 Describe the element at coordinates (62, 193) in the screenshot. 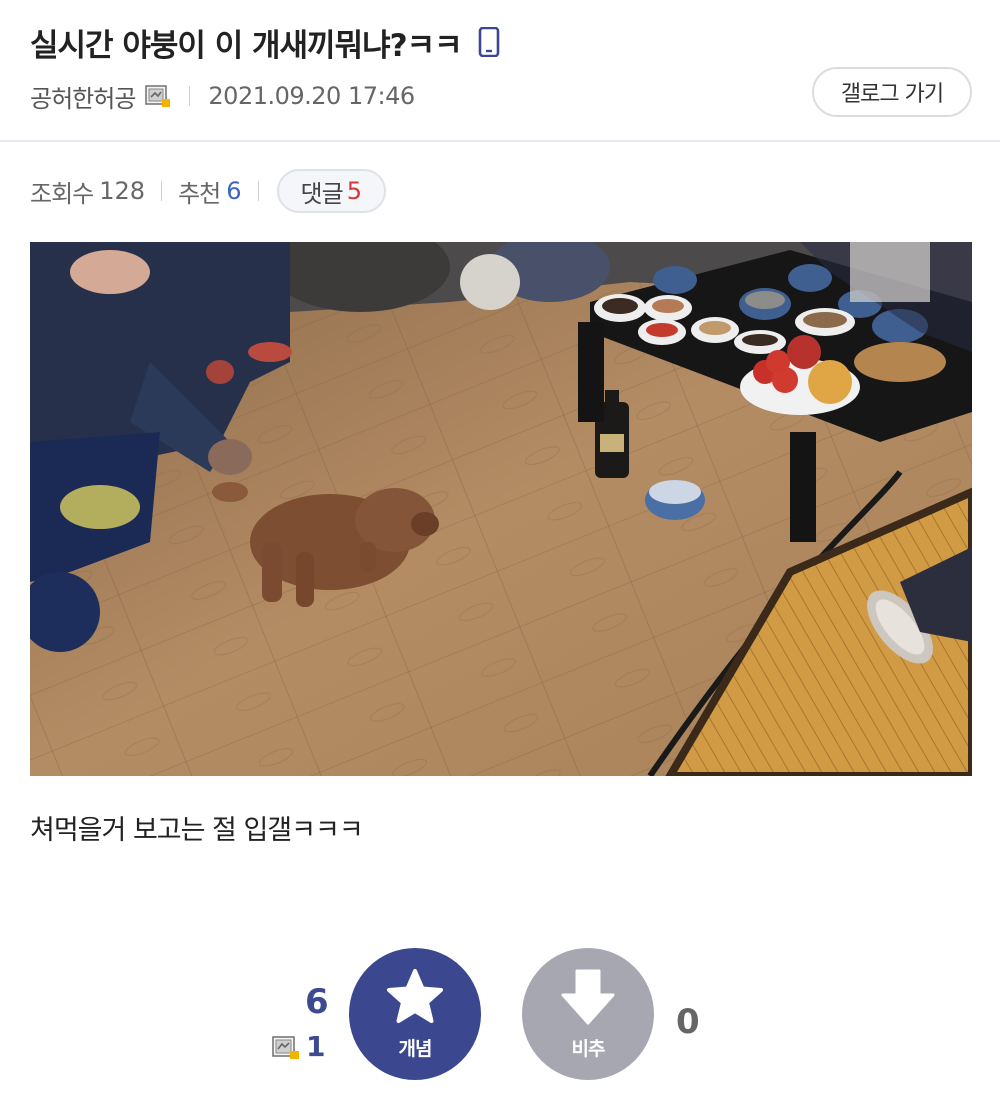

I see `views-label: 조회수` at that location.